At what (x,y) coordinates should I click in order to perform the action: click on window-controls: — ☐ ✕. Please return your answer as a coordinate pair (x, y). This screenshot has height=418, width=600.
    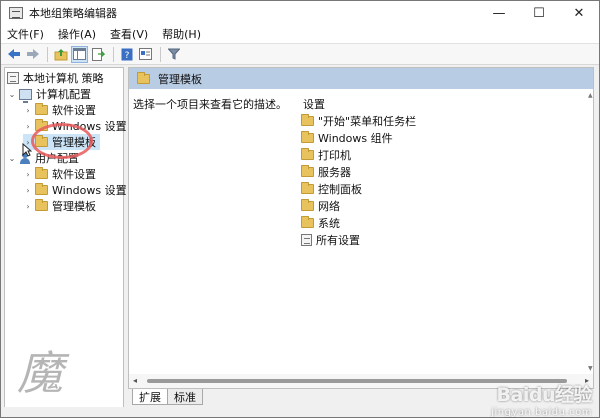
    Looking at the image, I should click on (539, 13).